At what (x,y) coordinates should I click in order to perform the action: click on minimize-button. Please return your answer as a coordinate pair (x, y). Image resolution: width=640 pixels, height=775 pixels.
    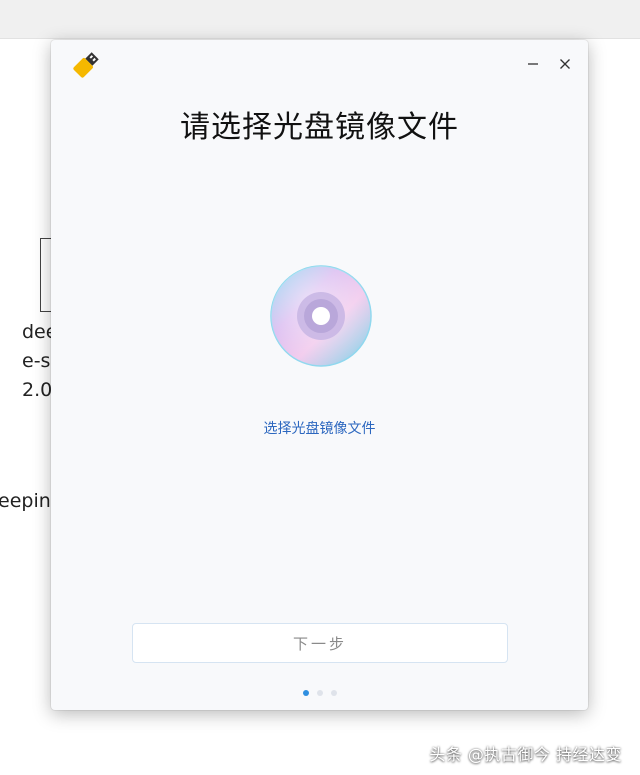
    Looking at the image, I should click on (533, 64).